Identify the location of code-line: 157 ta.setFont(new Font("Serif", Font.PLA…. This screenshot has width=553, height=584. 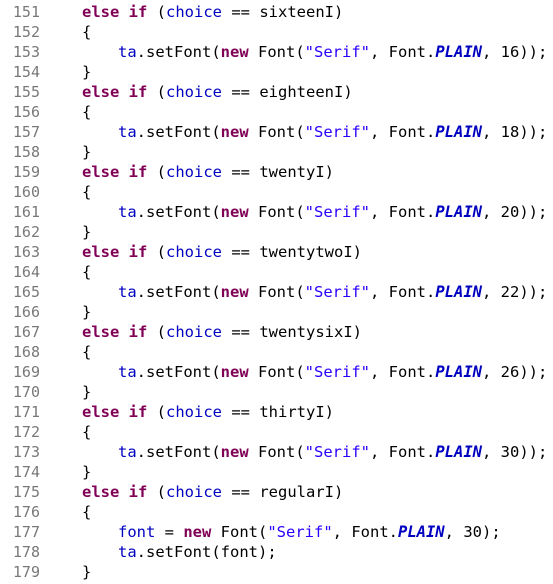
(276, 132).